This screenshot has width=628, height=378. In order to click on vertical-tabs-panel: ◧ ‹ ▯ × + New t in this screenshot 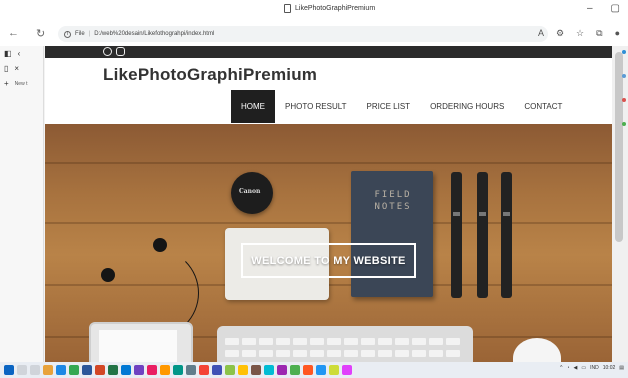, I will do `click(22, 204)`.